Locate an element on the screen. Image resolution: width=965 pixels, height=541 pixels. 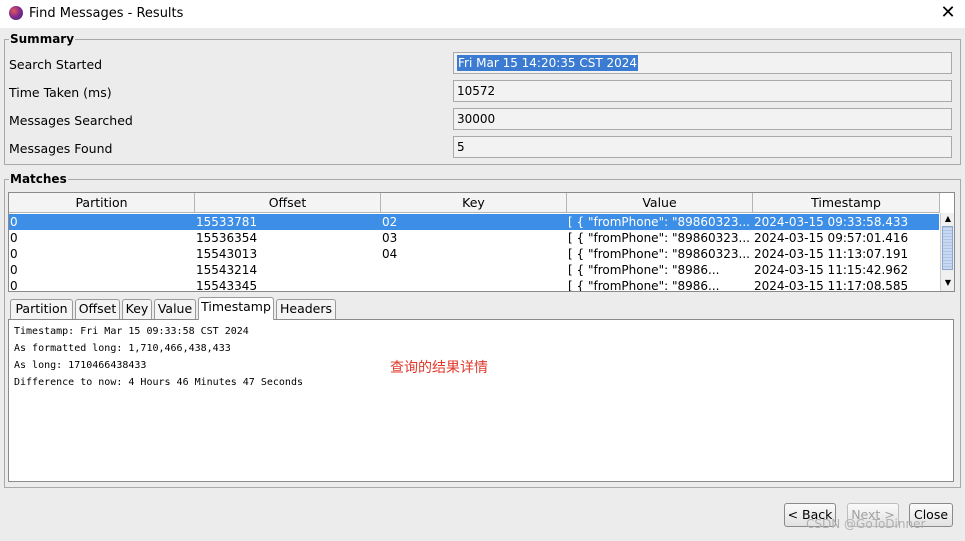
table-scrollbar: ▲ ▼ is located at coordinates (947, 252).